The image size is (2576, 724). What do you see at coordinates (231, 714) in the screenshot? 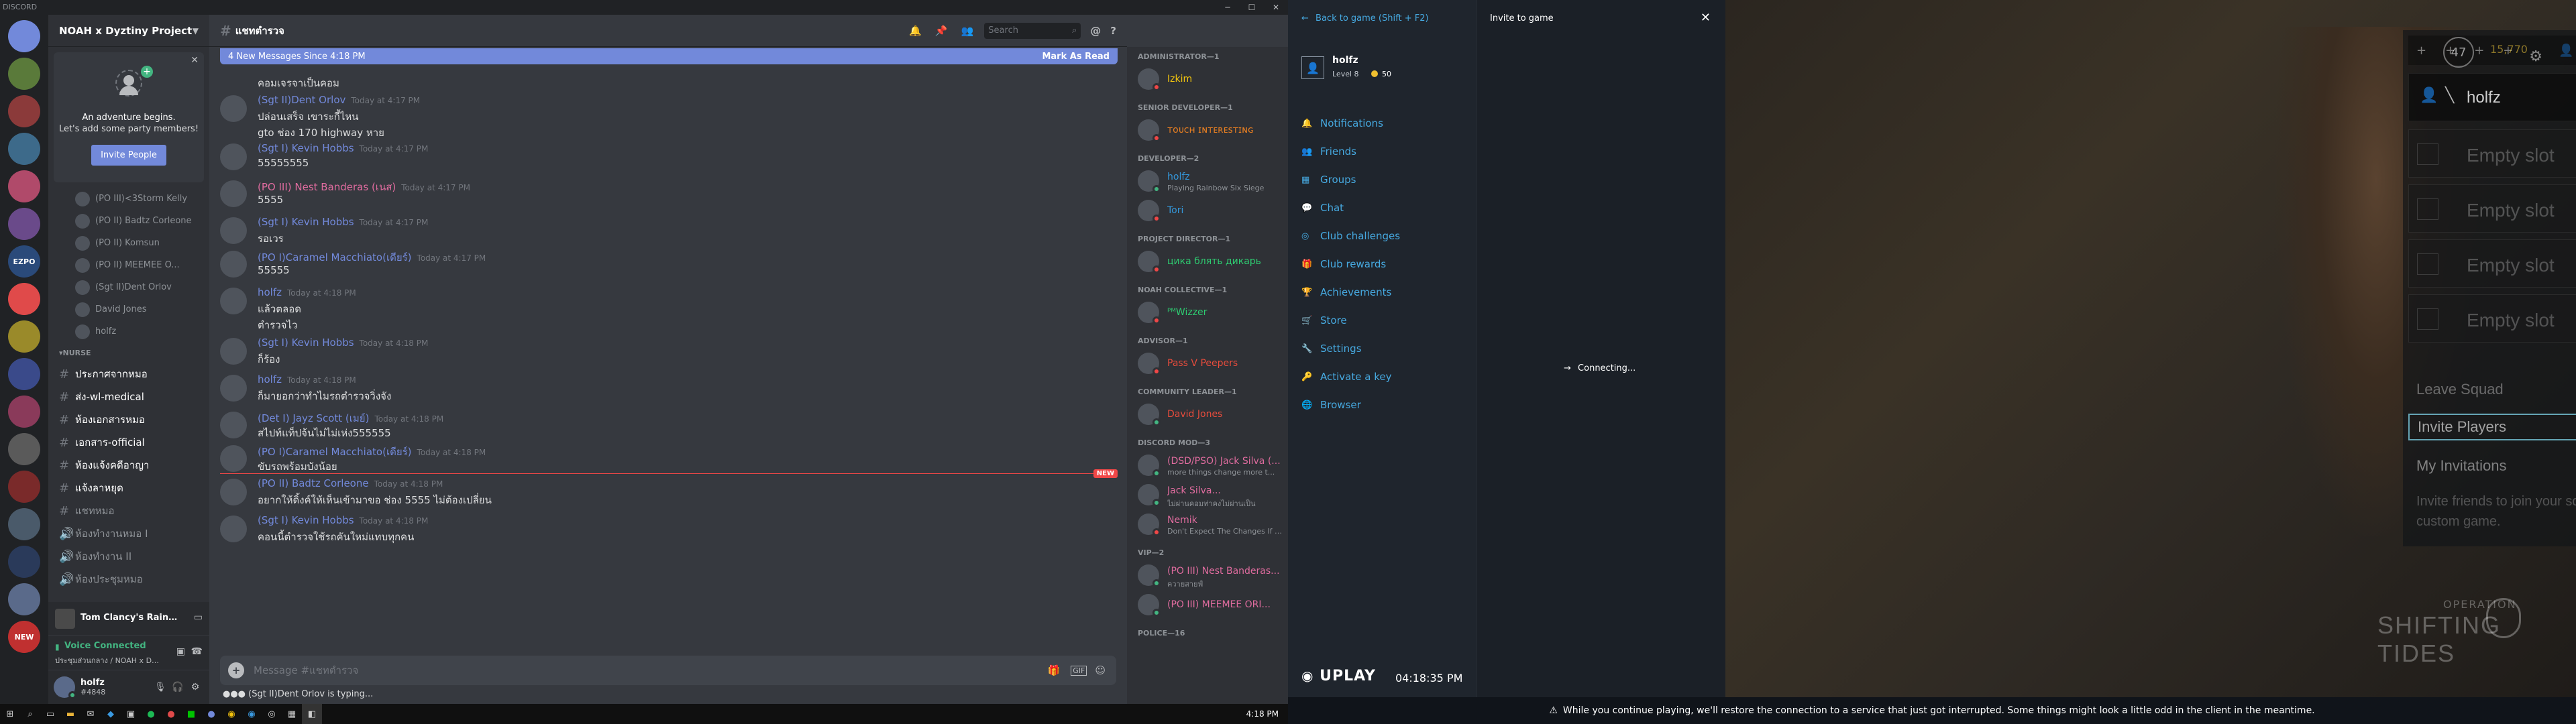
I see `chrome-icon: ◉` at bounding box center [231, 714].